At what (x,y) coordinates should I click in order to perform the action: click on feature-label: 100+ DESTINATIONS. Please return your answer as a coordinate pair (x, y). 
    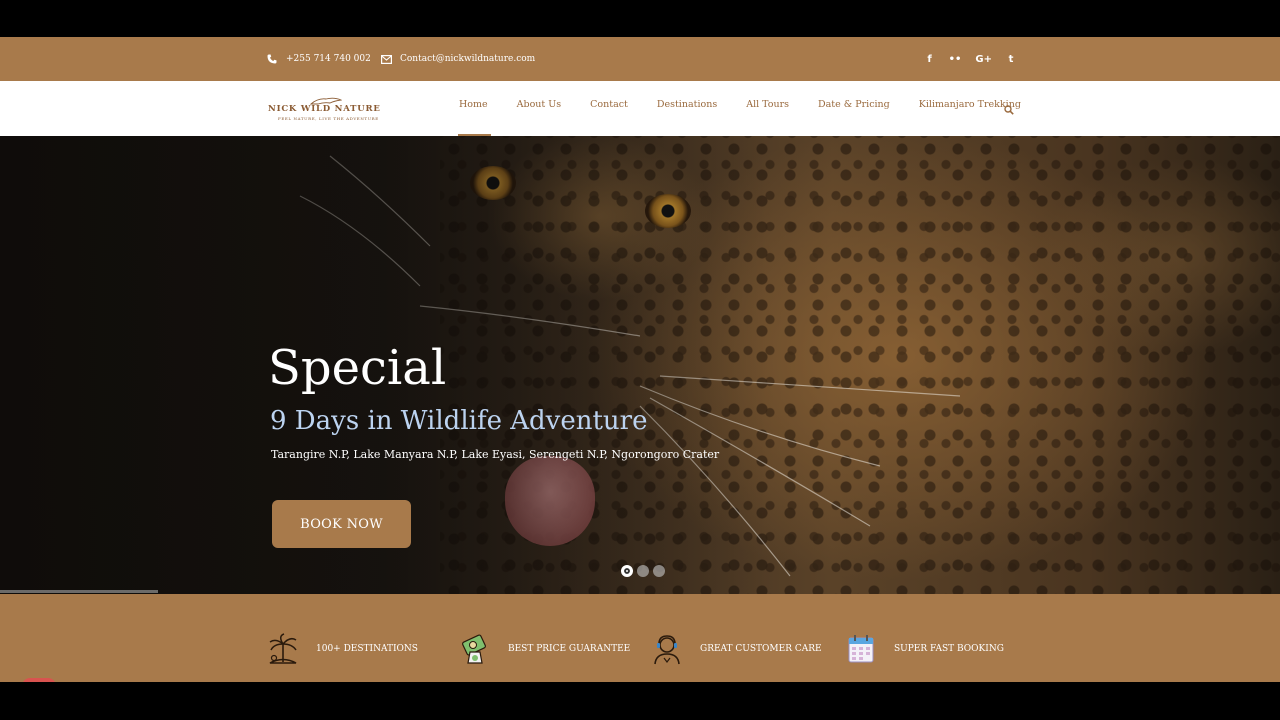
    Looking at the image, I should click on (367, 649).